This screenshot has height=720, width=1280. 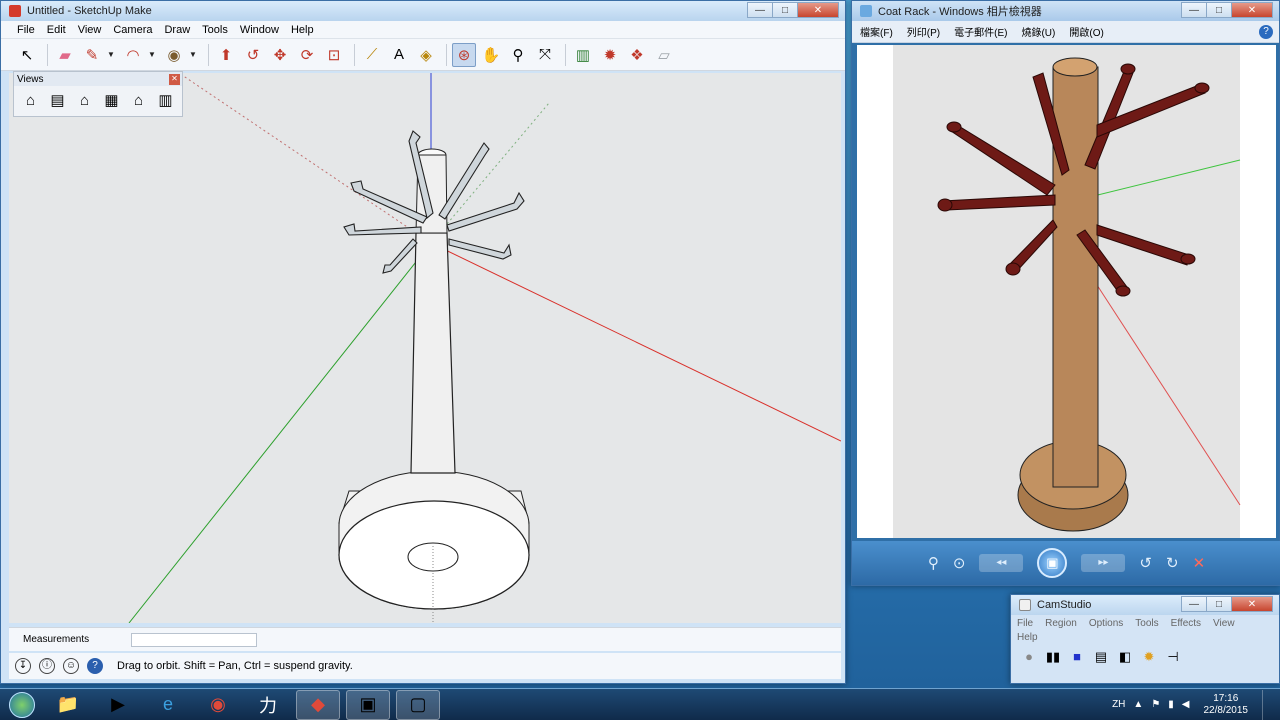 What do you see at coordinates (423, 11) in the screenshot?
I see `sketchup-titlebar: Untitled - SketchUp Make — □ ✕` at bounding box center [423, 11].